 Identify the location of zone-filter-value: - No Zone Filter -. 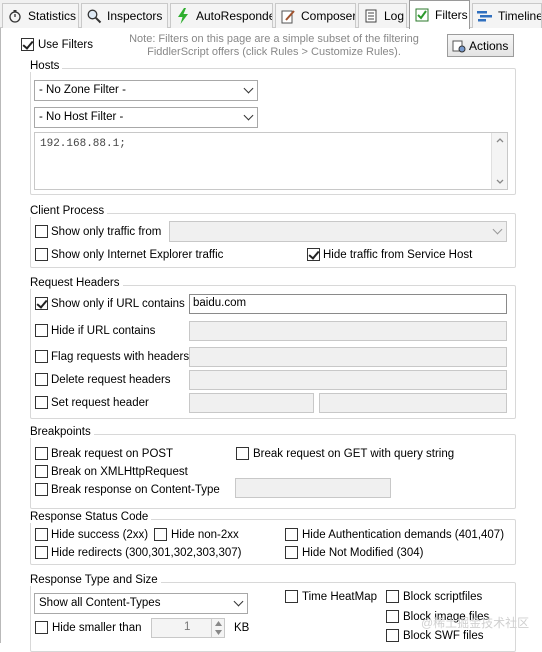
(82, 90).